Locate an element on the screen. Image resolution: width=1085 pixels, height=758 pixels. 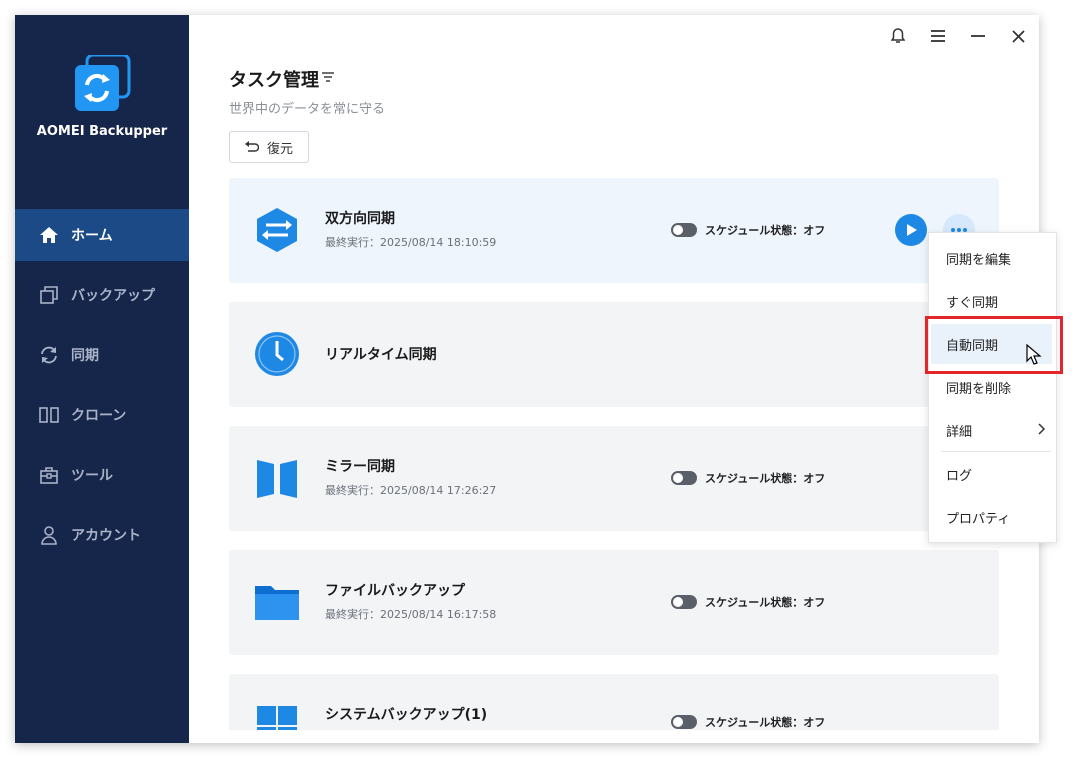
user-icon is located at coordinates (49, 535).